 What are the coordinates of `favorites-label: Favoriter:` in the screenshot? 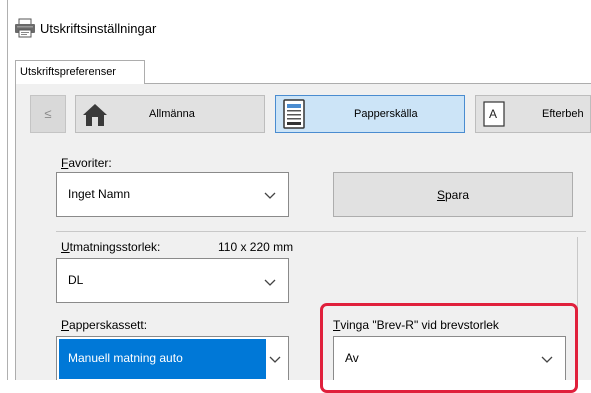 It's located at (86, 163).